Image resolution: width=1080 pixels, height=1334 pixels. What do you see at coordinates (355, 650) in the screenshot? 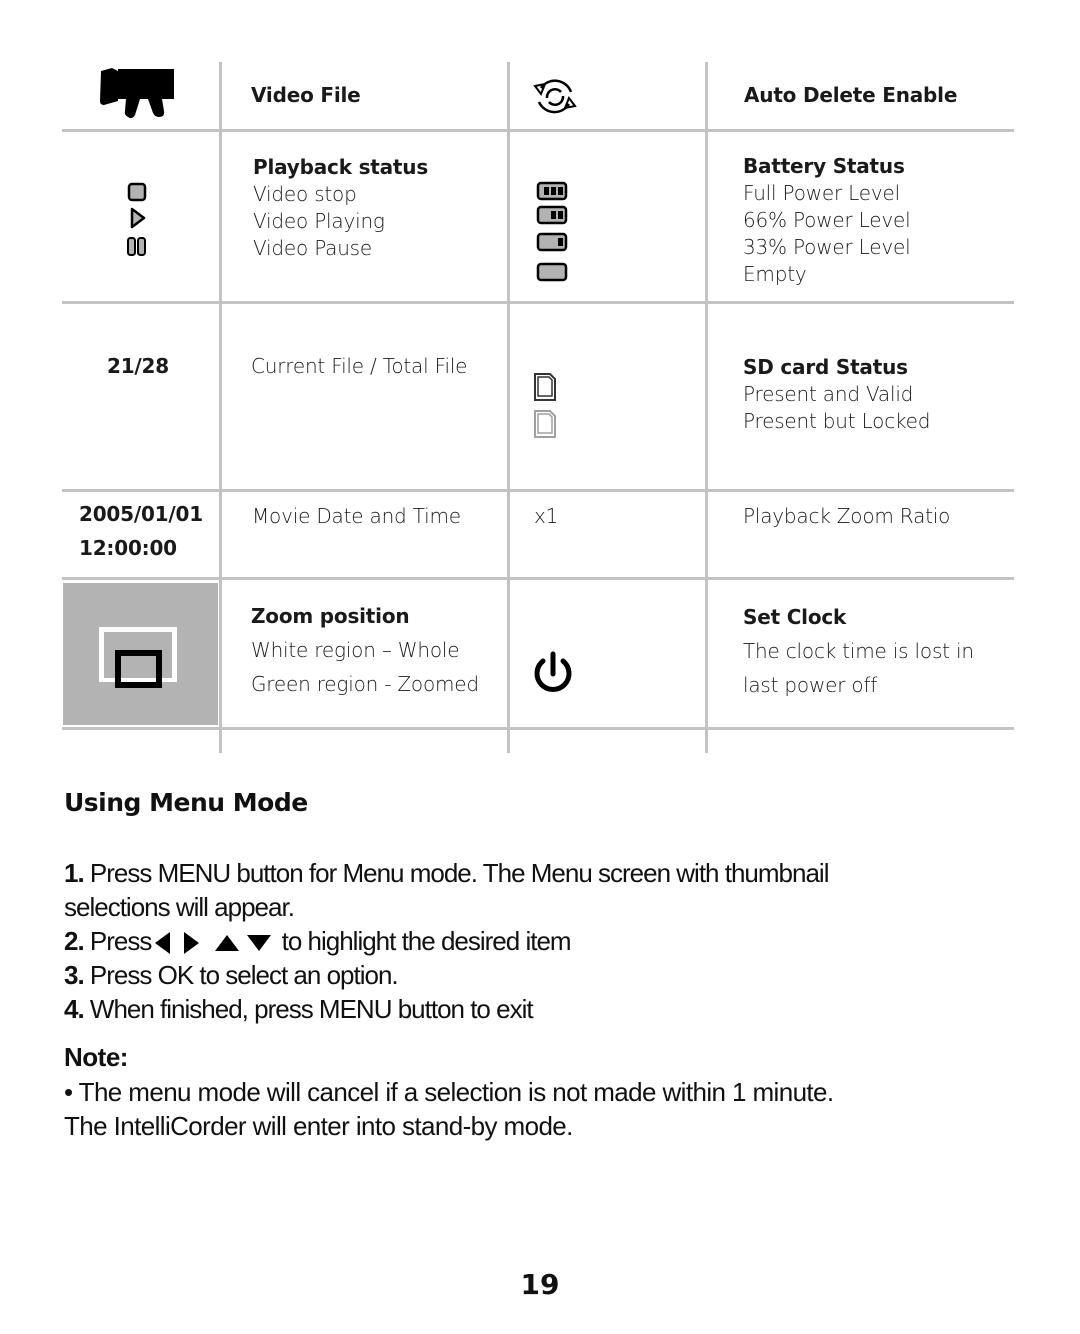
I see `zoom-position-line: White region – Whole` at bounding box center [355, 650].